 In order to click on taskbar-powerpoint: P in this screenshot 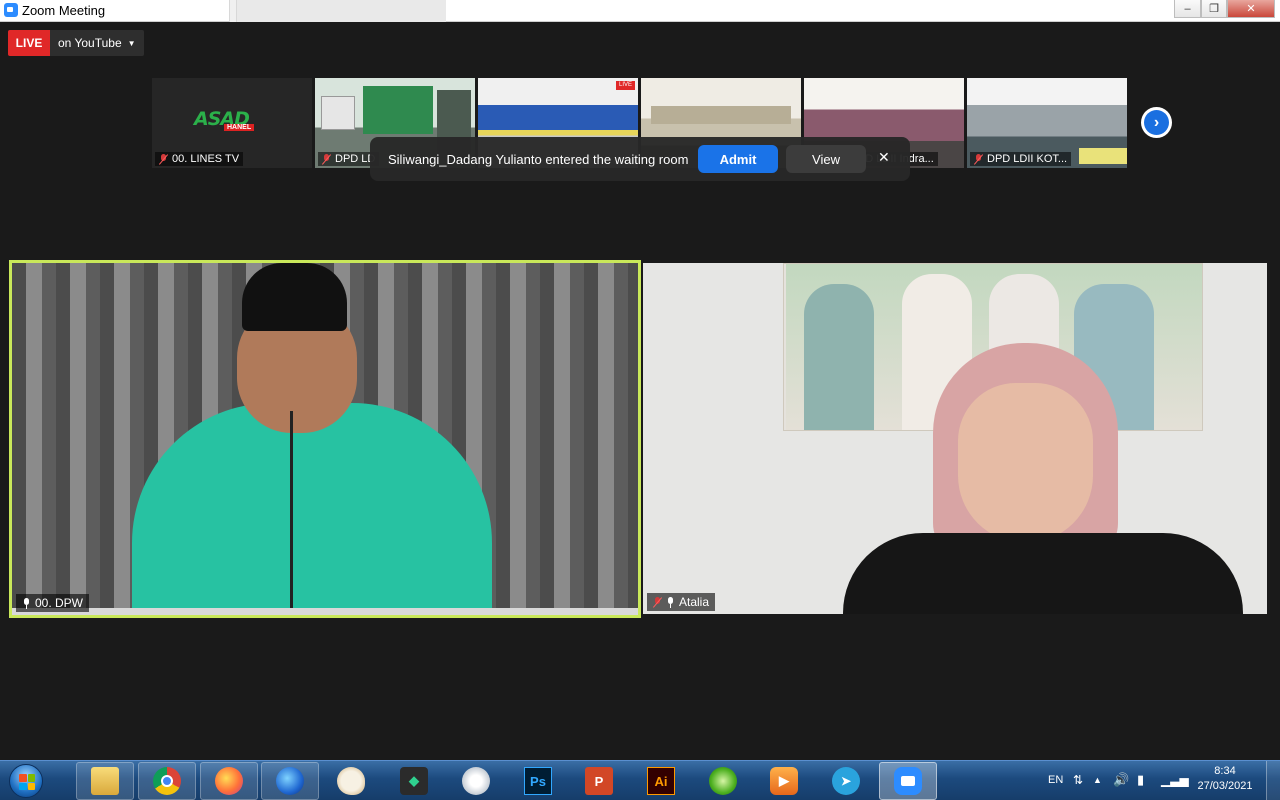, I will do `click(599, 781)`.